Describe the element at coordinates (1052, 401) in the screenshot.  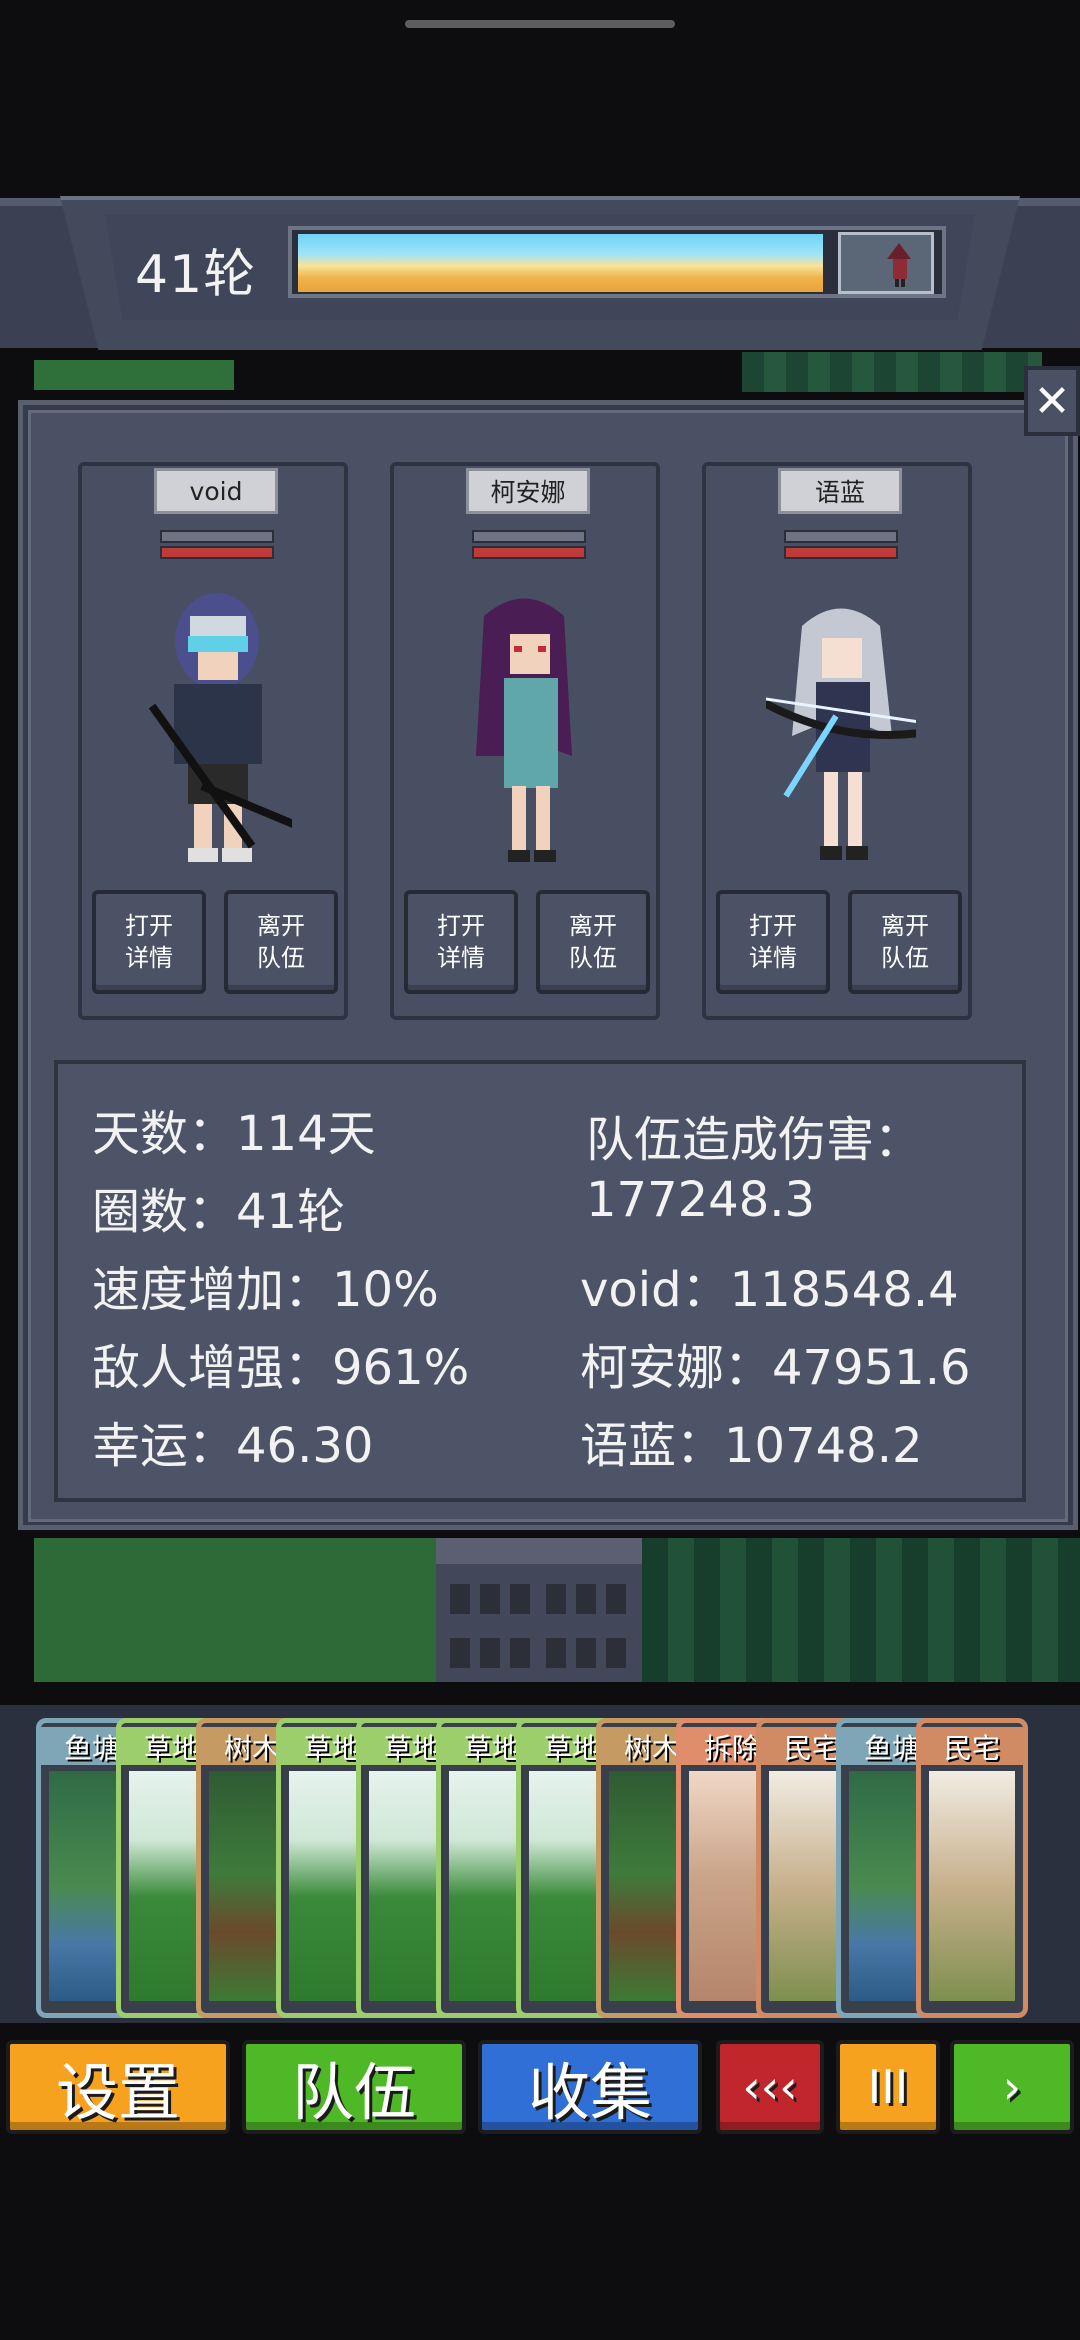
I see `close-button: ✕` at that location.